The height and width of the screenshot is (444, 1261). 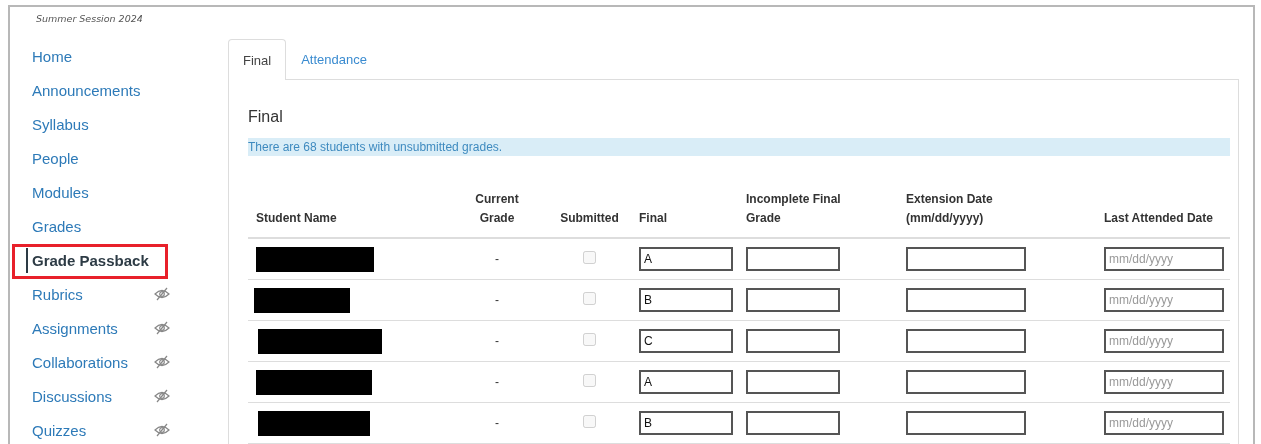 I want to click on column-header: Student Name, so click(x=296, y=218).